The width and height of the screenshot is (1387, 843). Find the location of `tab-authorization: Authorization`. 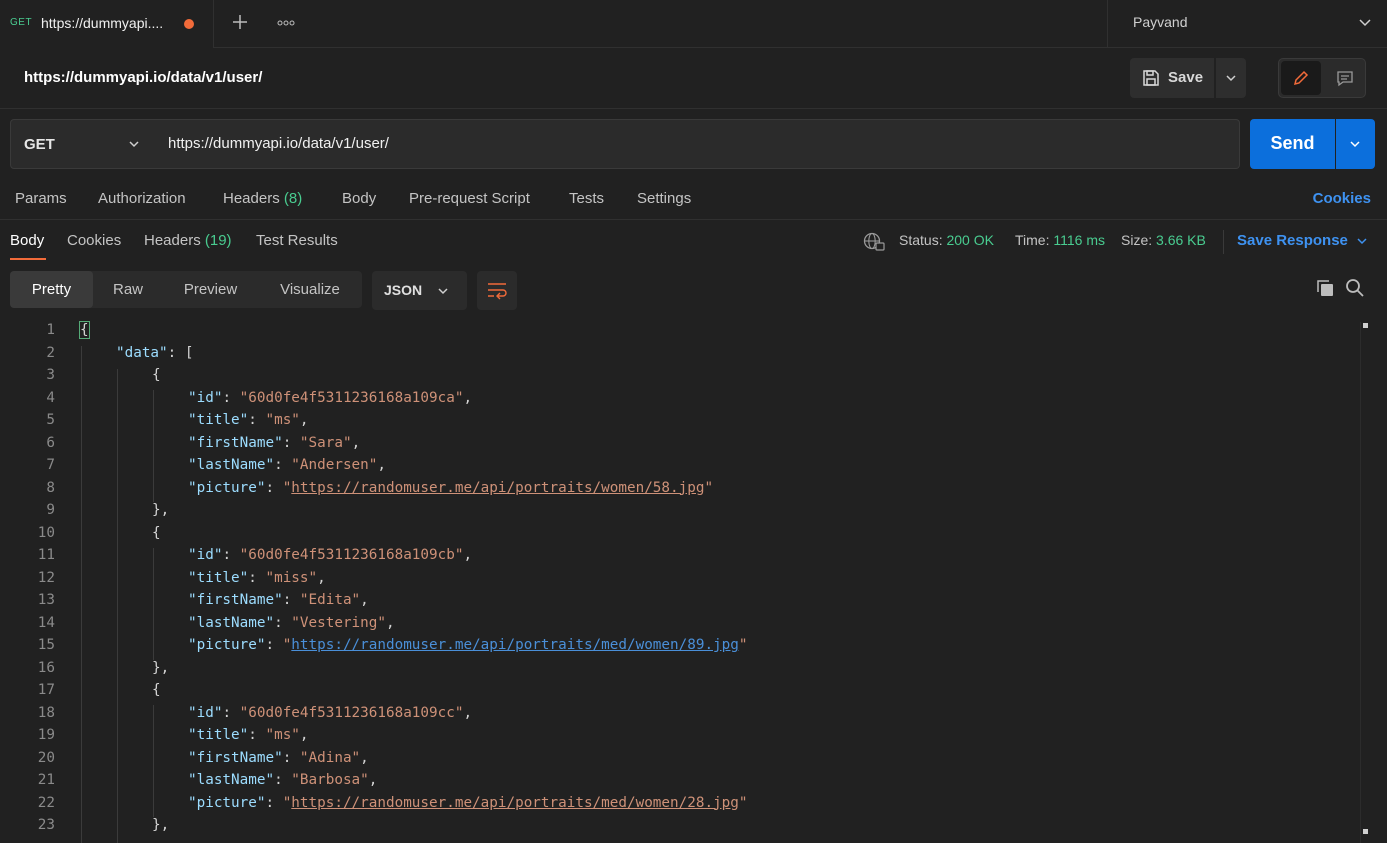

tab-authorization: Authorization is located at coordinates (142, 198).